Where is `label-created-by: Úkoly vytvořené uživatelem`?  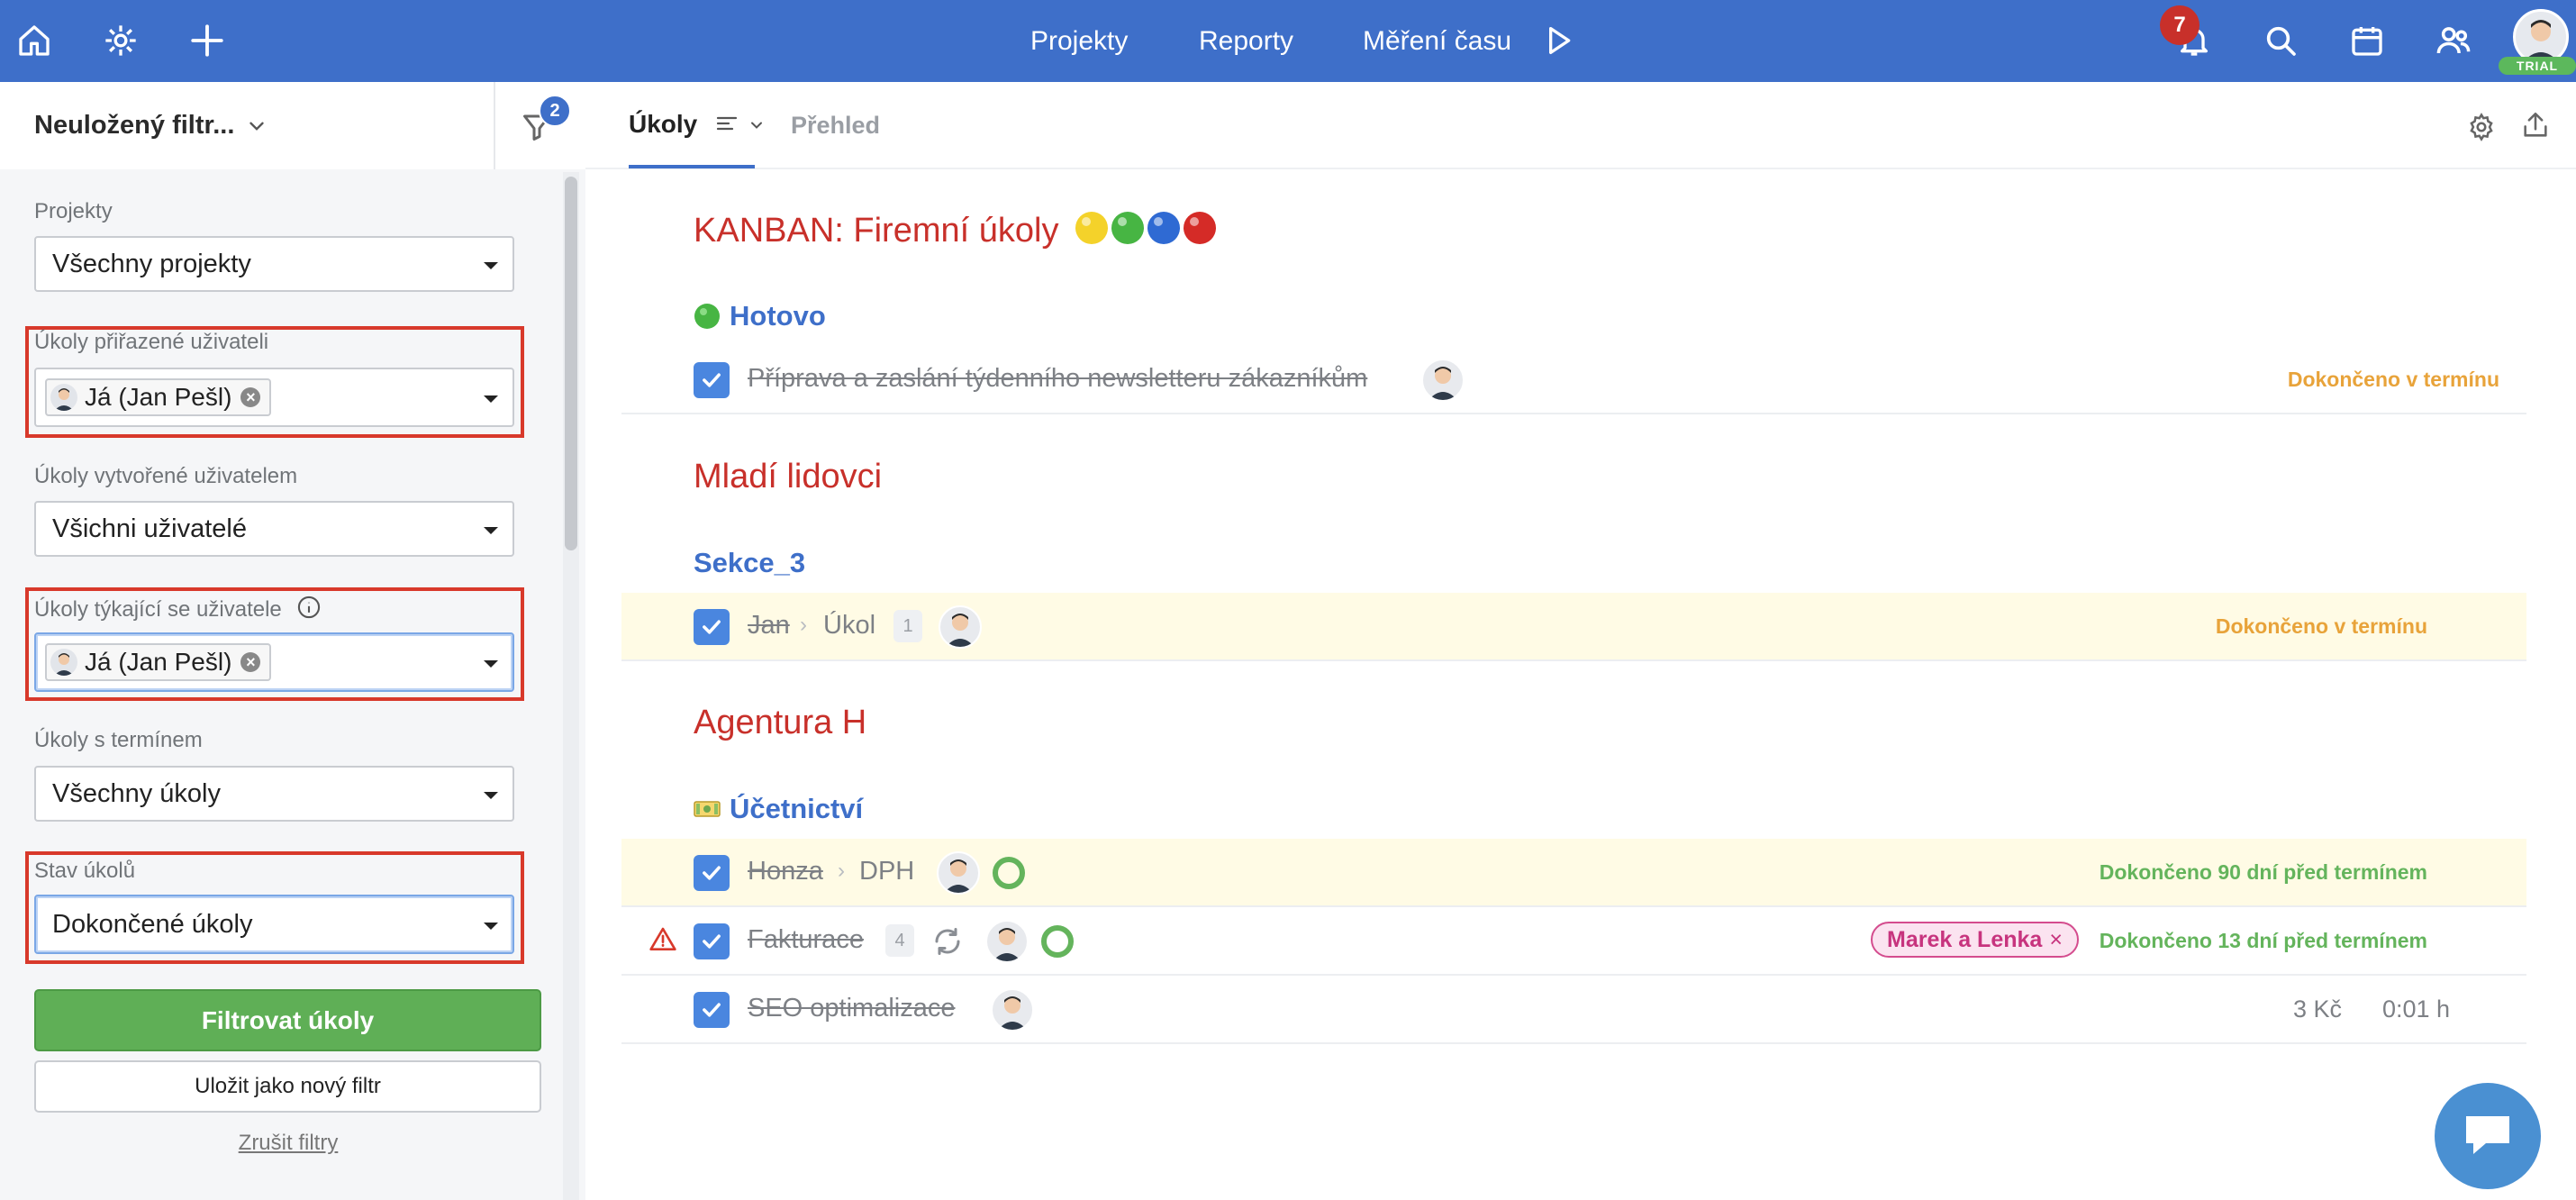
label-created-by: Úkoly vytvořené uživatelem is located at coordinates (166, 476).